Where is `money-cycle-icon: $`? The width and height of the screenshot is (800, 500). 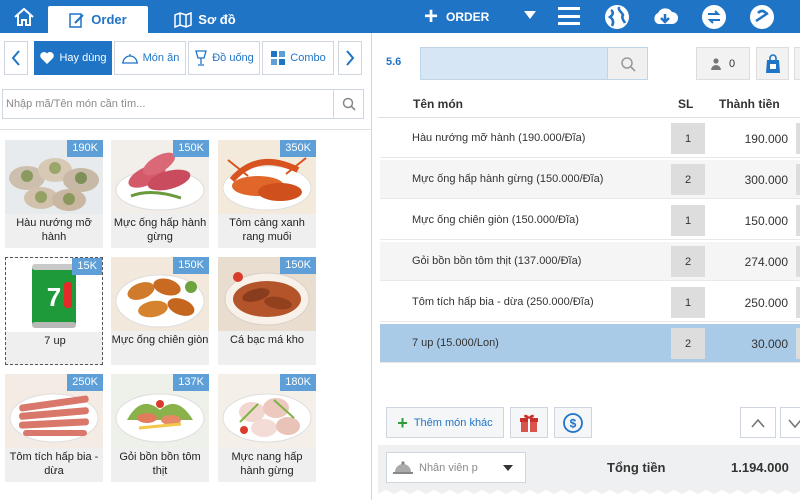 money-cycle-icon: $ is located at coordinates (573, 422).